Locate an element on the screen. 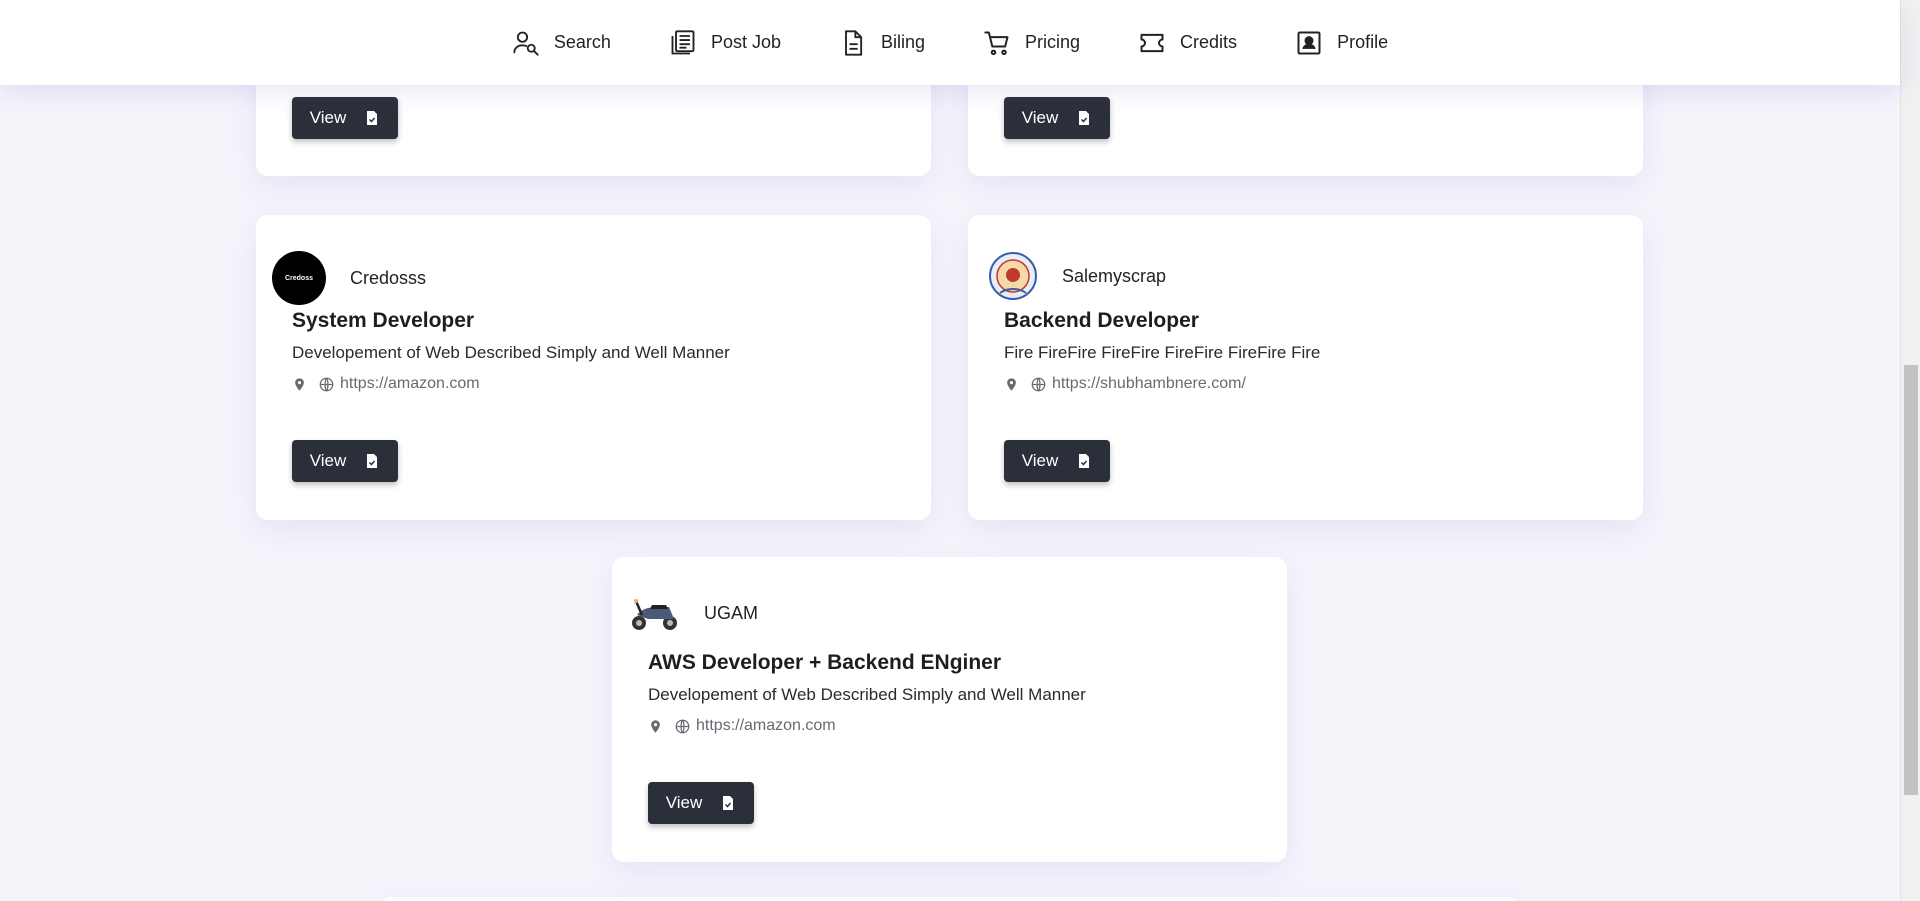 This screenshot has height=901, width=1920. document-icon is located at coordinates (854, 42).